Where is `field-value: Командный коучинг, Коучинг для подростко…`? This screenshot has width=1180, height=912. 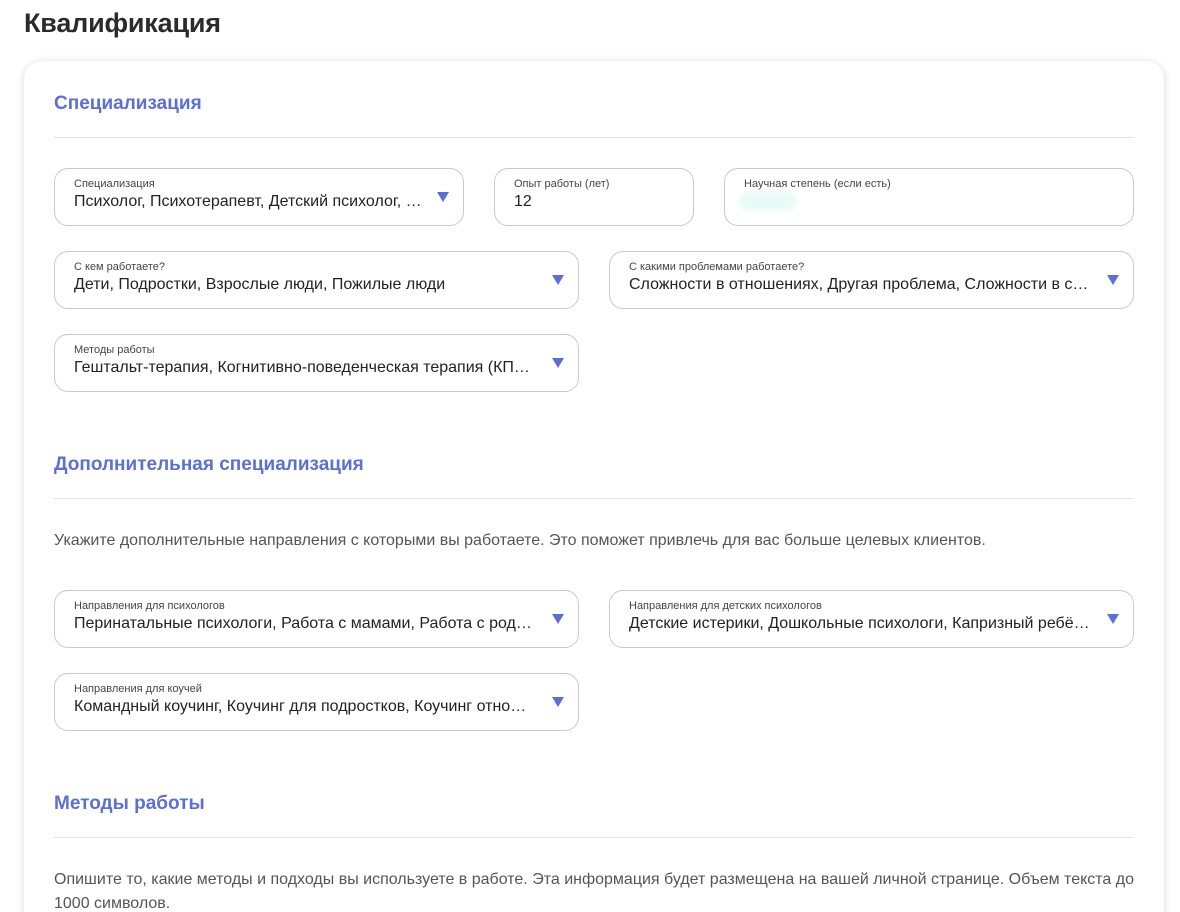
field-value: Командный коучинг, Коучинг для подростко… is located at coordinates (306, 706).